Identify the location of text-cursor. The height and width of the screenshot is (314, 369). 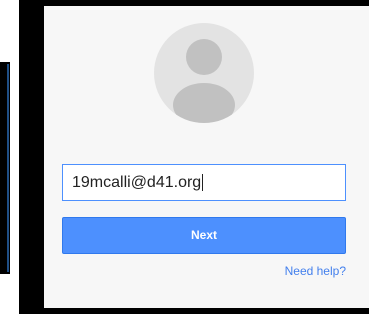
(203, 183).